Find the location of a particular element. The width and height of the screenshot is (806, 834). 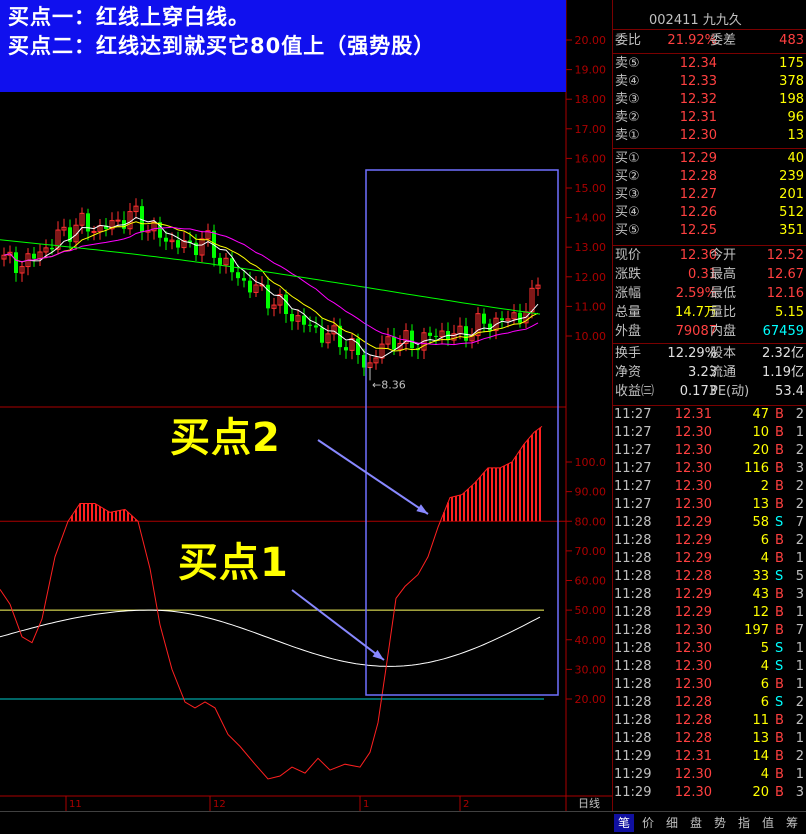

panel-tab: 价 is located at coordinates (648, 823).